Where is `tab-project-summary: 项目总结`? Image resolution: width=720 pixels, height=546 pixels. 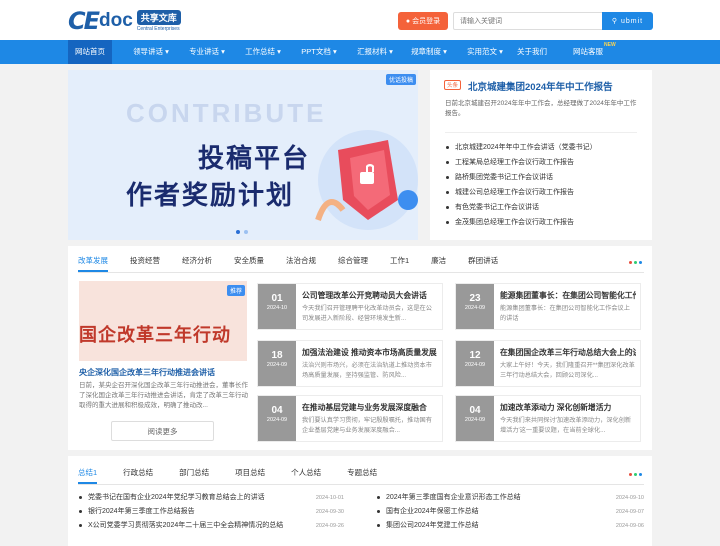
tab-project-summary: 项目总结 is located at coordinates (250, 474).